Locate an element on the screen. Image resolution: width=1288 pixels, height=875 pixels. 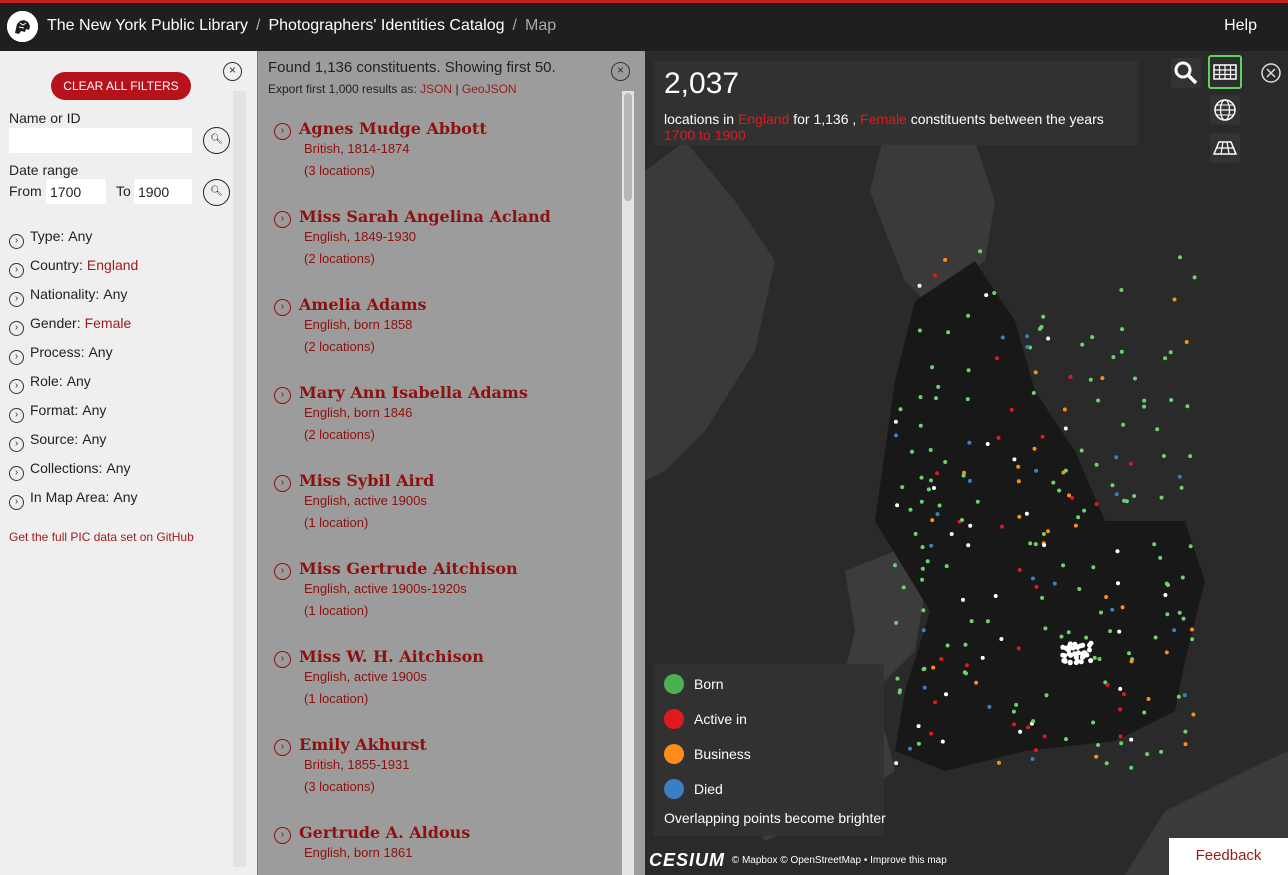
result-name: Miss Gertrude Aitchison is located at coordinates (408, 568).